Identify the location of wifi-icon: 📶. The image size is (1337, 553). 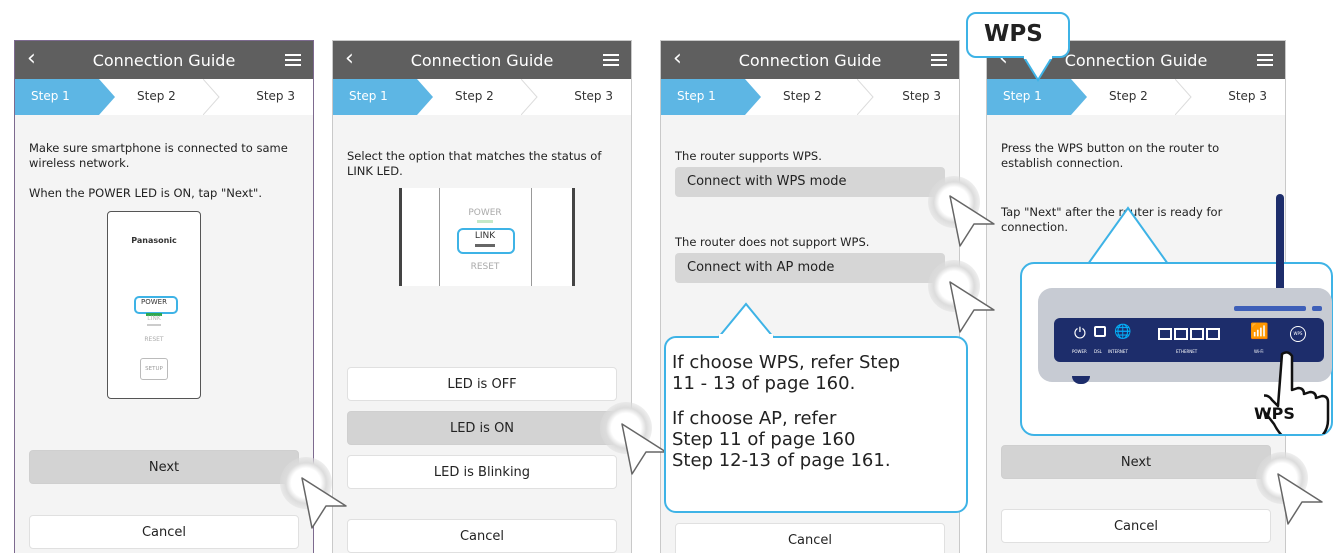
(1259, 331).